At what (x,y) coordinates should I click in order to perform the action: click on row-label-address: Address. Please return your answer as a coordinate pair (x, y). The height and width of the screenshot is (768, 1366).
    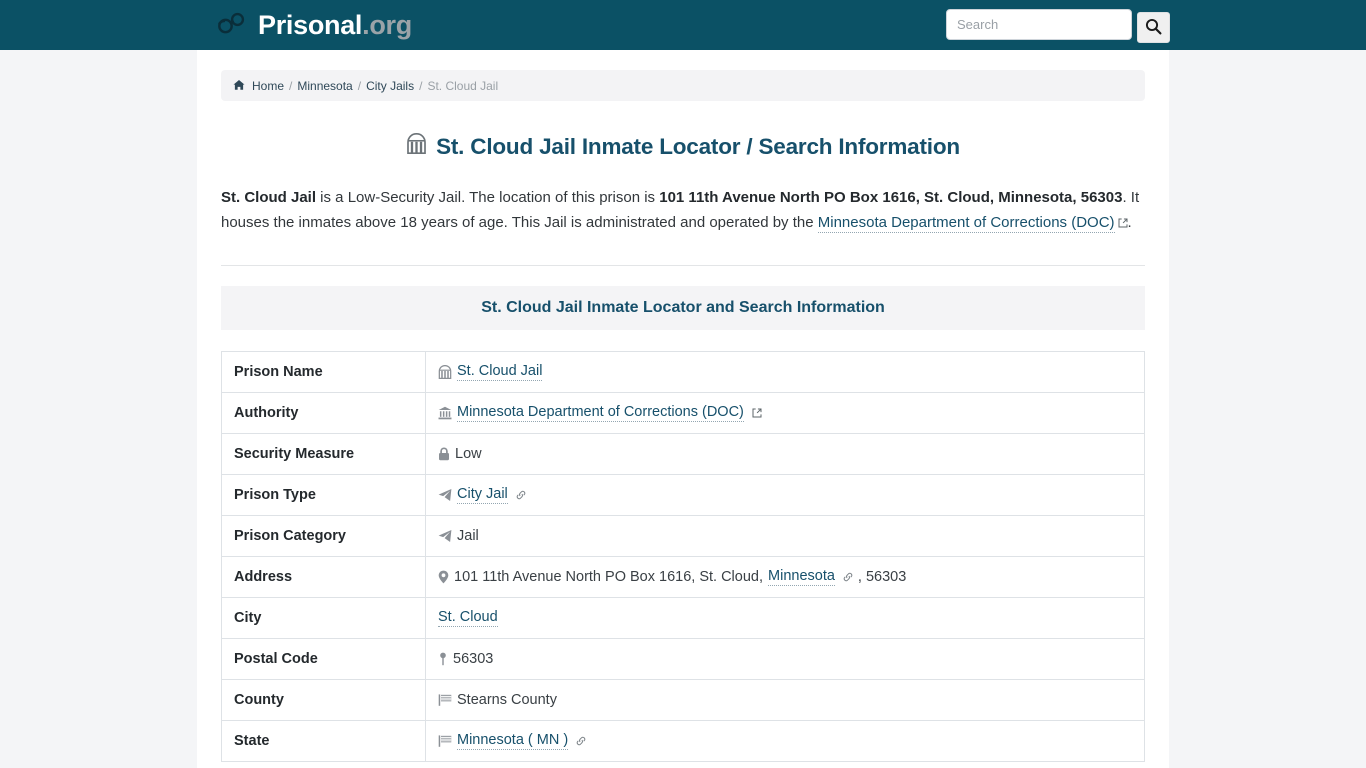
    Looking at the image, I should click on (323, 577).